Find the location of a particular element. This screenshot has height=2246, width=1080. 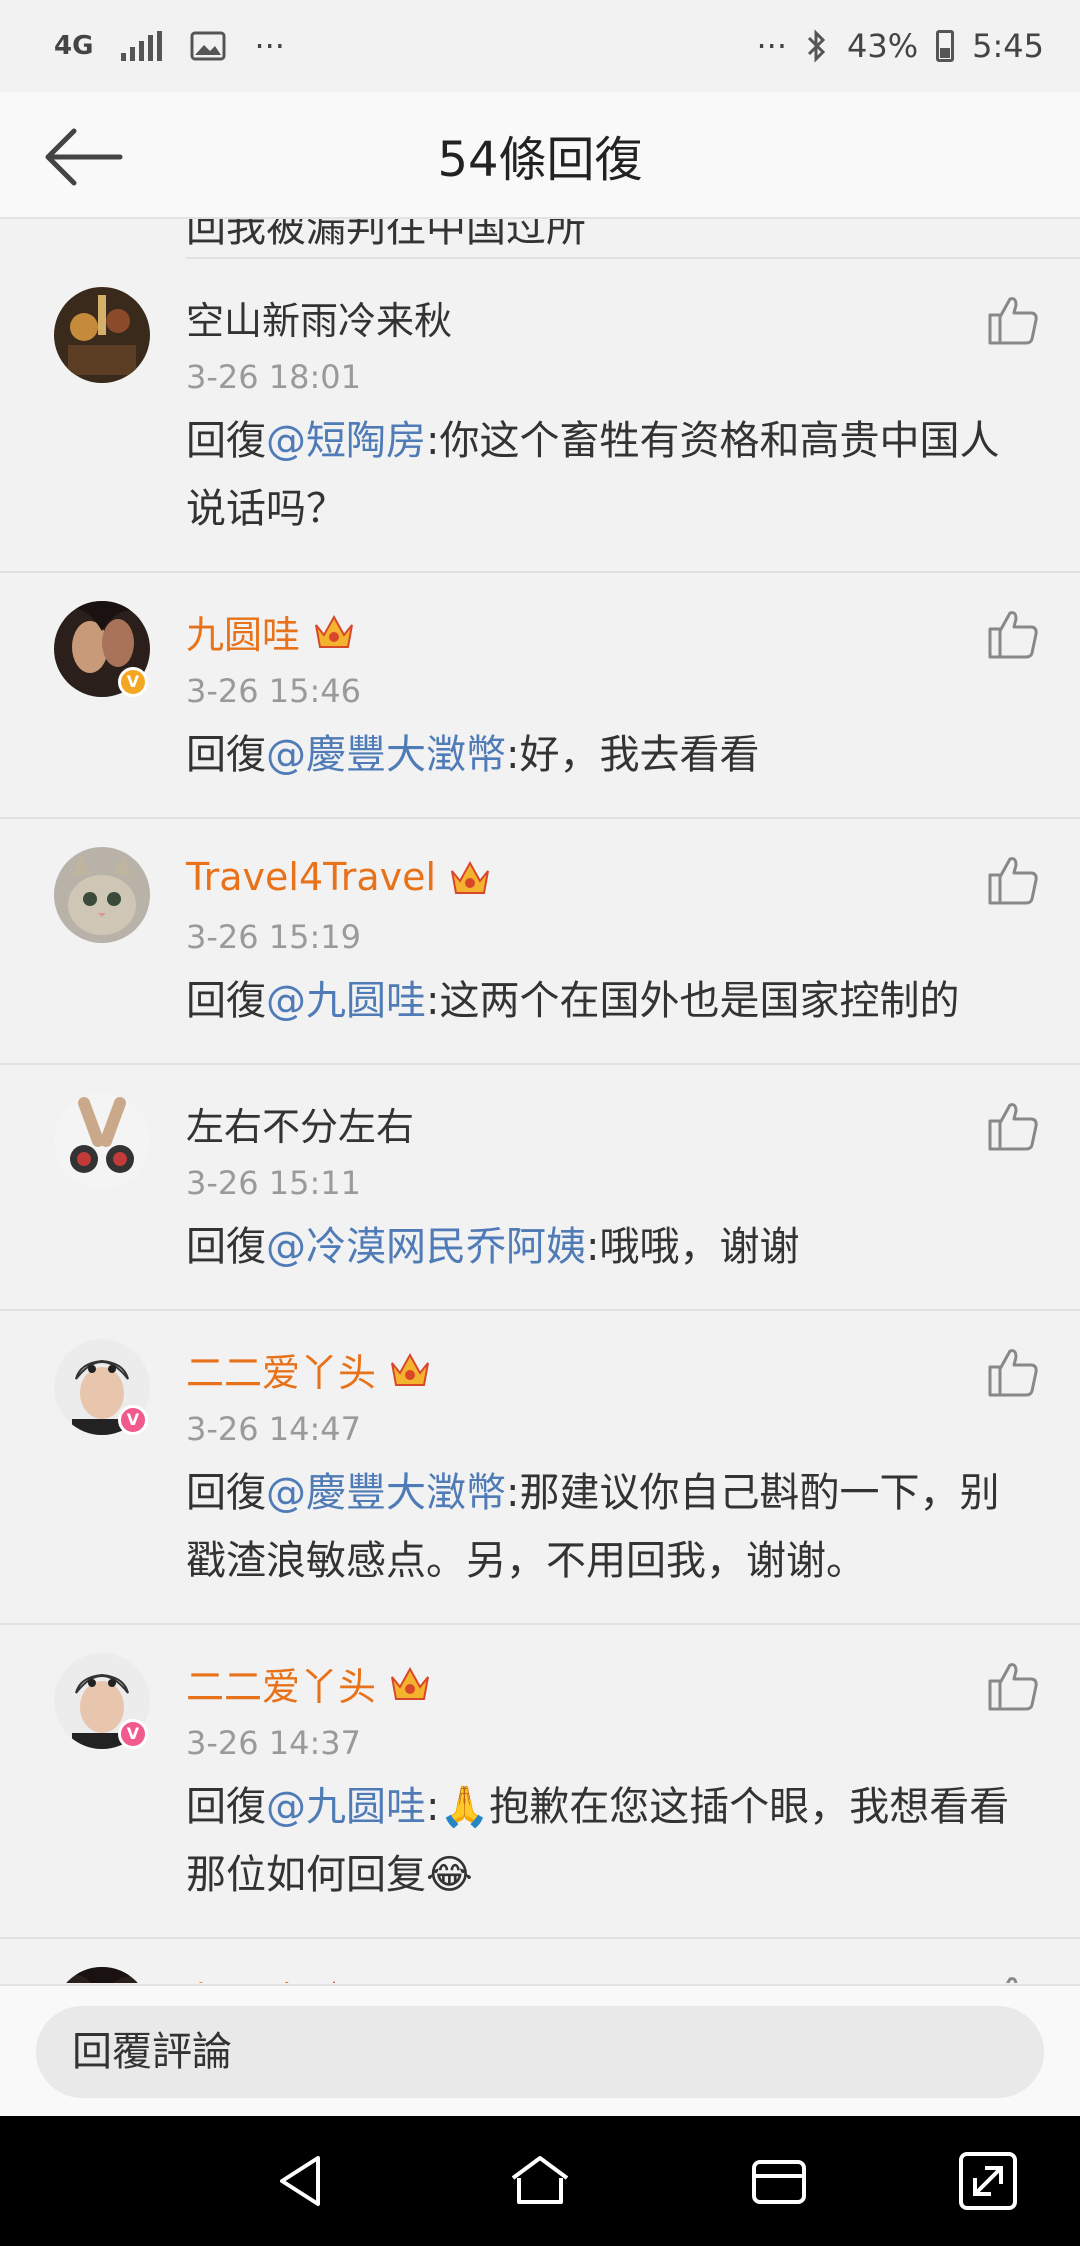

timestamp: 3-26 14:37 is located at coordinates (274, 1743).